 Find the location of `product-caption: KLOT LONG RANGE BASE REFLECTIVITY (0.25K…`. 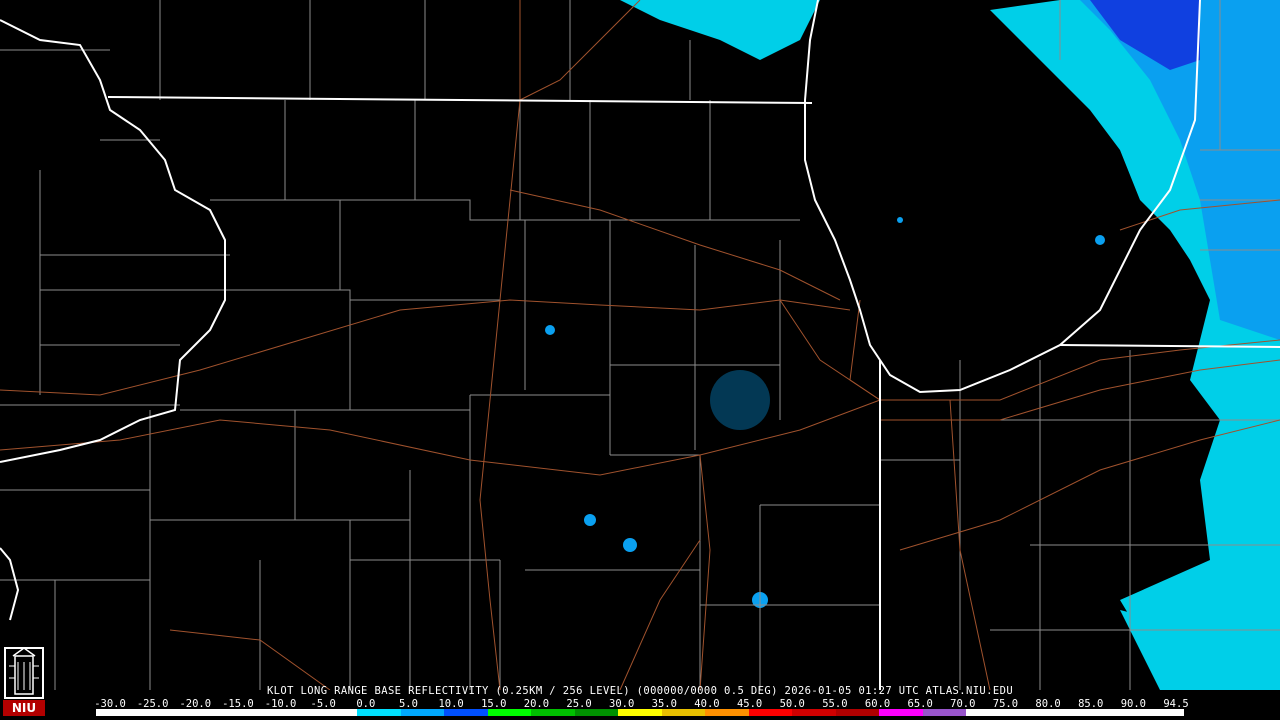

product-caption: KLOT LONG RANGE BASE REFLECTIVITY (0.25K… is located at coordinates (640, 691).